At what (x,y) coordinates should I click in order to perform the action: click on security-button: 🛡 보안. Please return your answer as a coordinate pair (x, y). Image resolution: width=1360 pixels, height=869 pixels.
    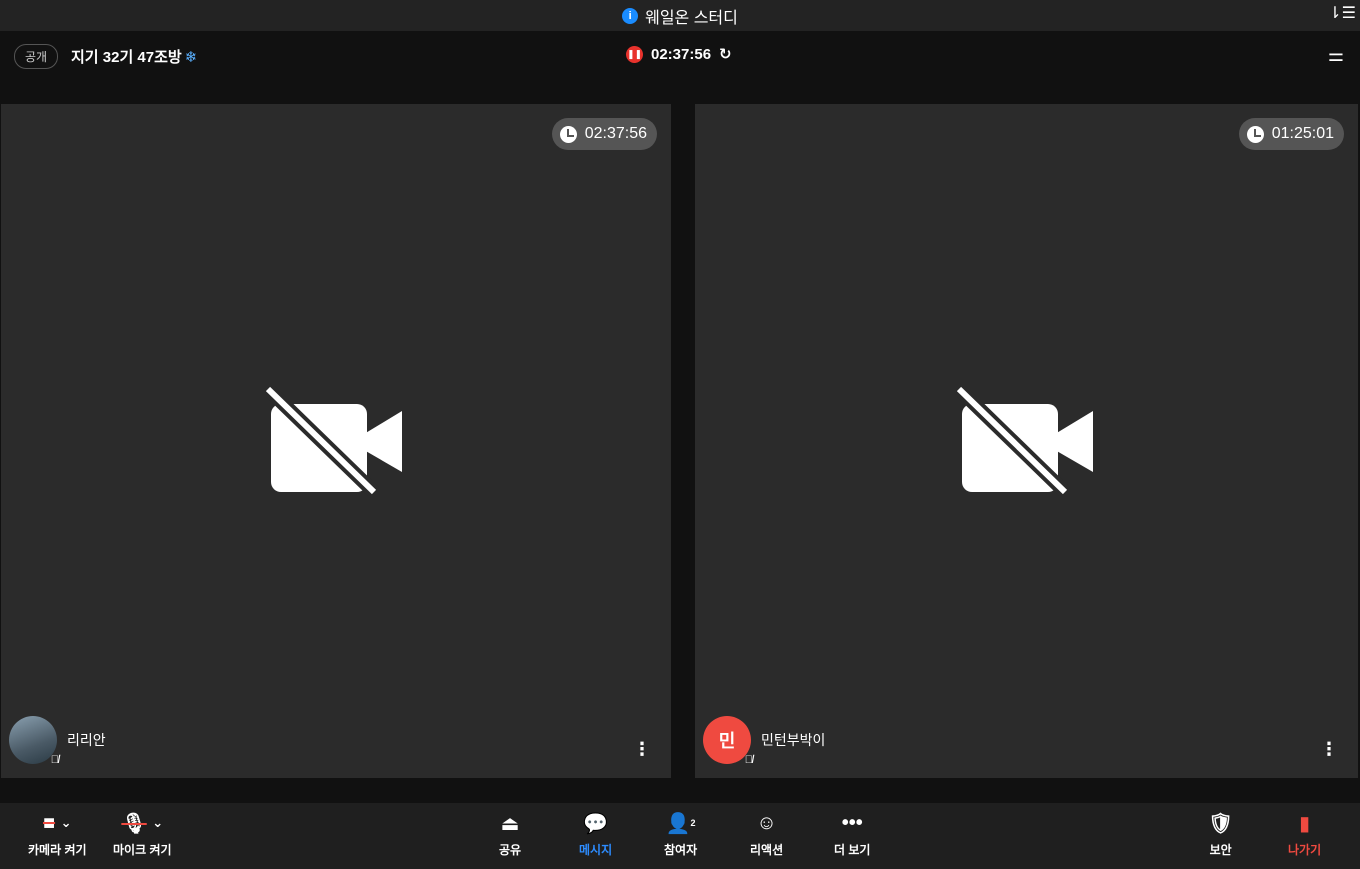
    Looking at the image, I should click on (1220, 834).